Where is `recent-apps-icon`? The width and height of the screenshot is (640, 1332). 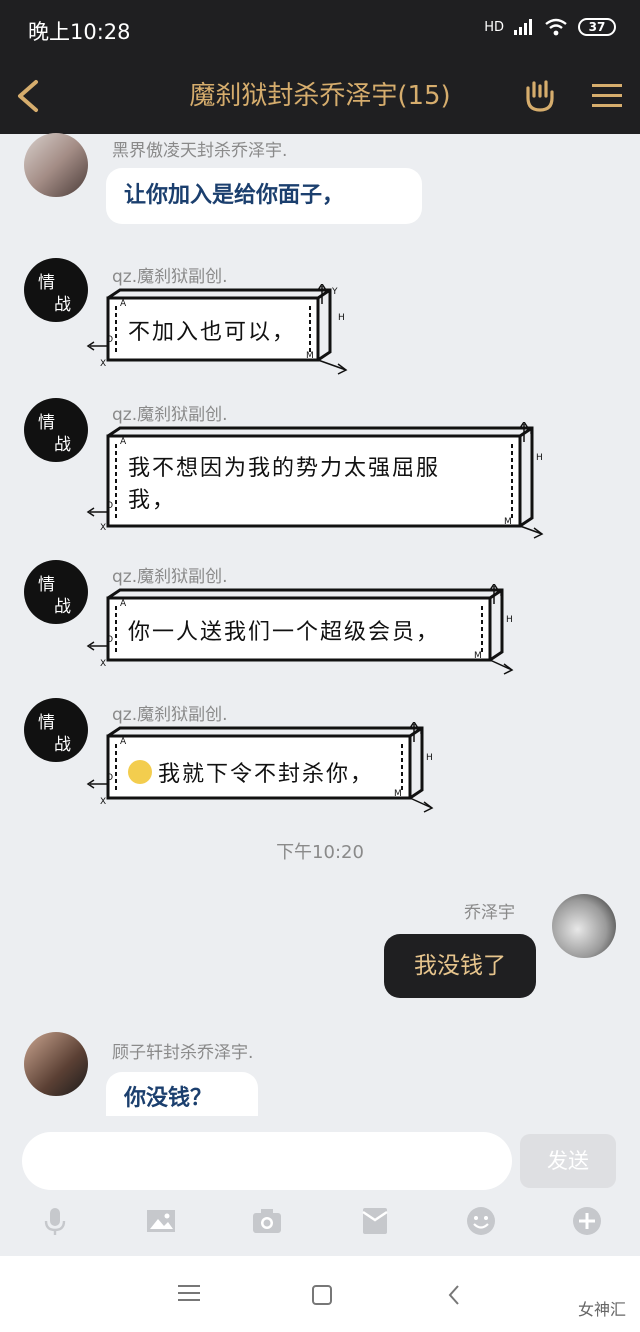
recent-apps-icon is located at coordinates (189, 1293).